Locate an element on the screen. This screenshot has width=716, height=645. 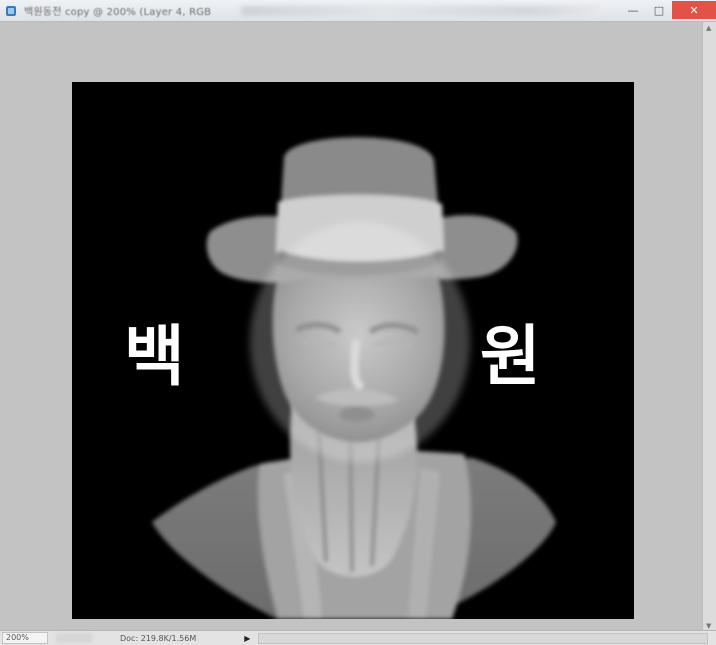
vertical-scrollbar: ▲ ▼ is located at coordinates (709, 327).